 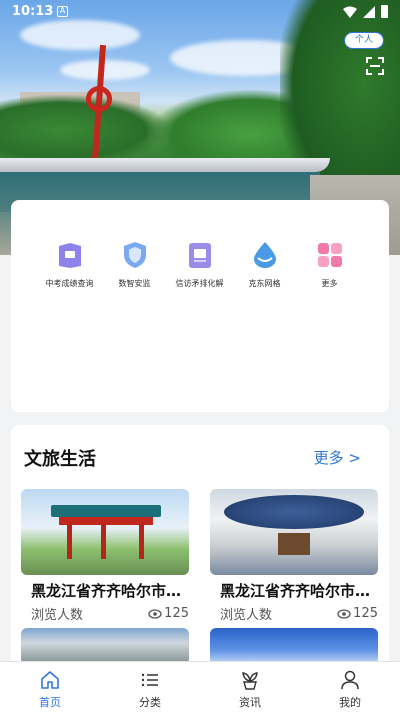 What do you see at coordinates (363, 40) in the screenshot?
I see `personal-button: 个人` at bounding box center [363, 40].